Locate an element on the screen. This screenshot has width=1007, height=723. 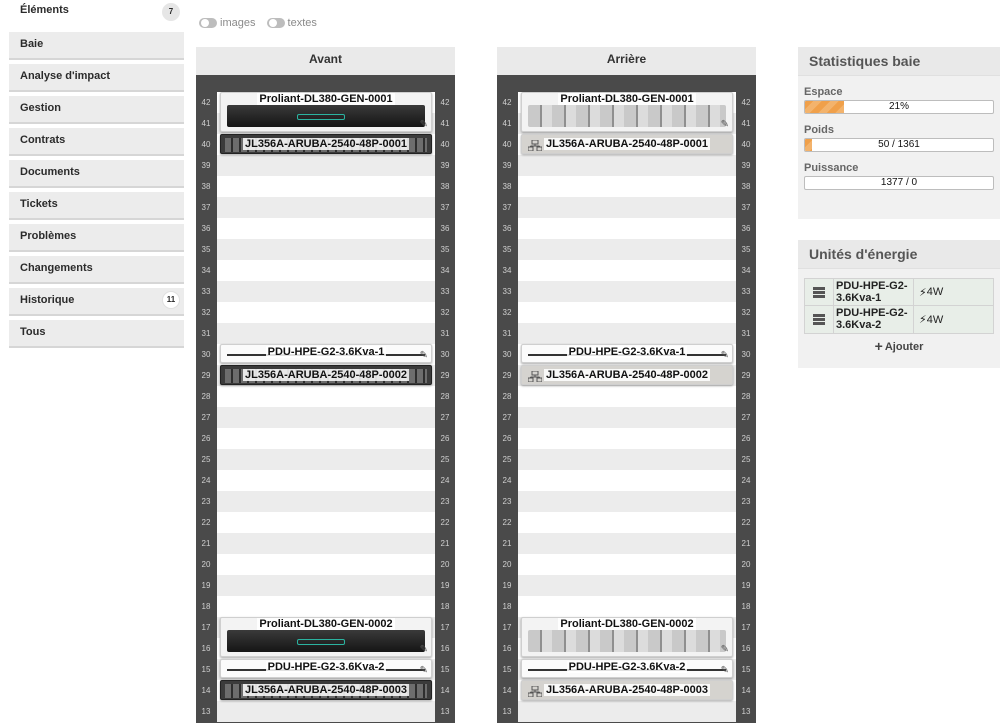
unit-number: 30 is located at coordinates (507, 354).